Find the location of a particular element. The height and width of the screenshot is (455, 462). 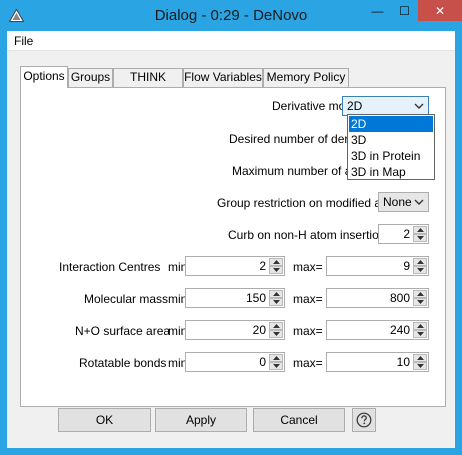

cancel-button: Cancel is located at coordinates (299, 420).